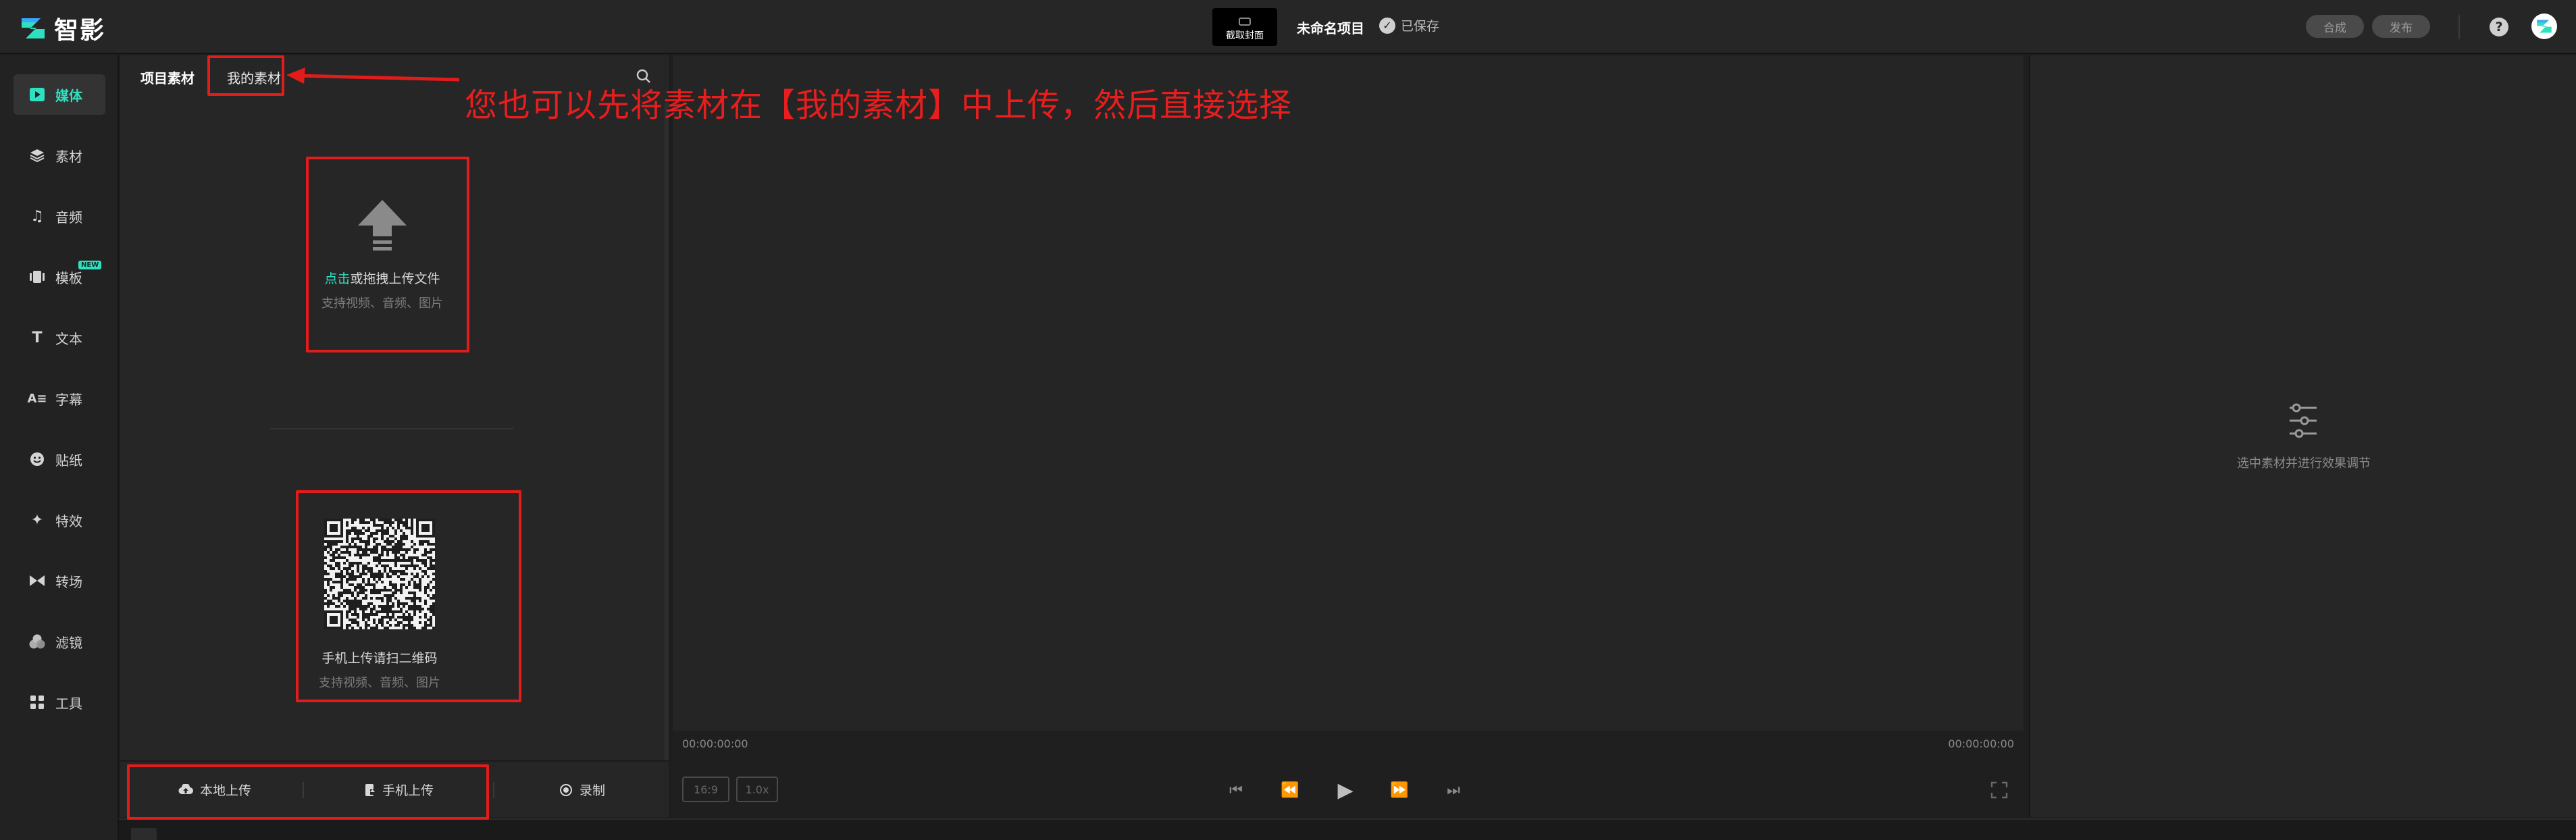 This screenshot has width=2576, height=840. I want to click on publish-button: 发布, so click(2401, 26).